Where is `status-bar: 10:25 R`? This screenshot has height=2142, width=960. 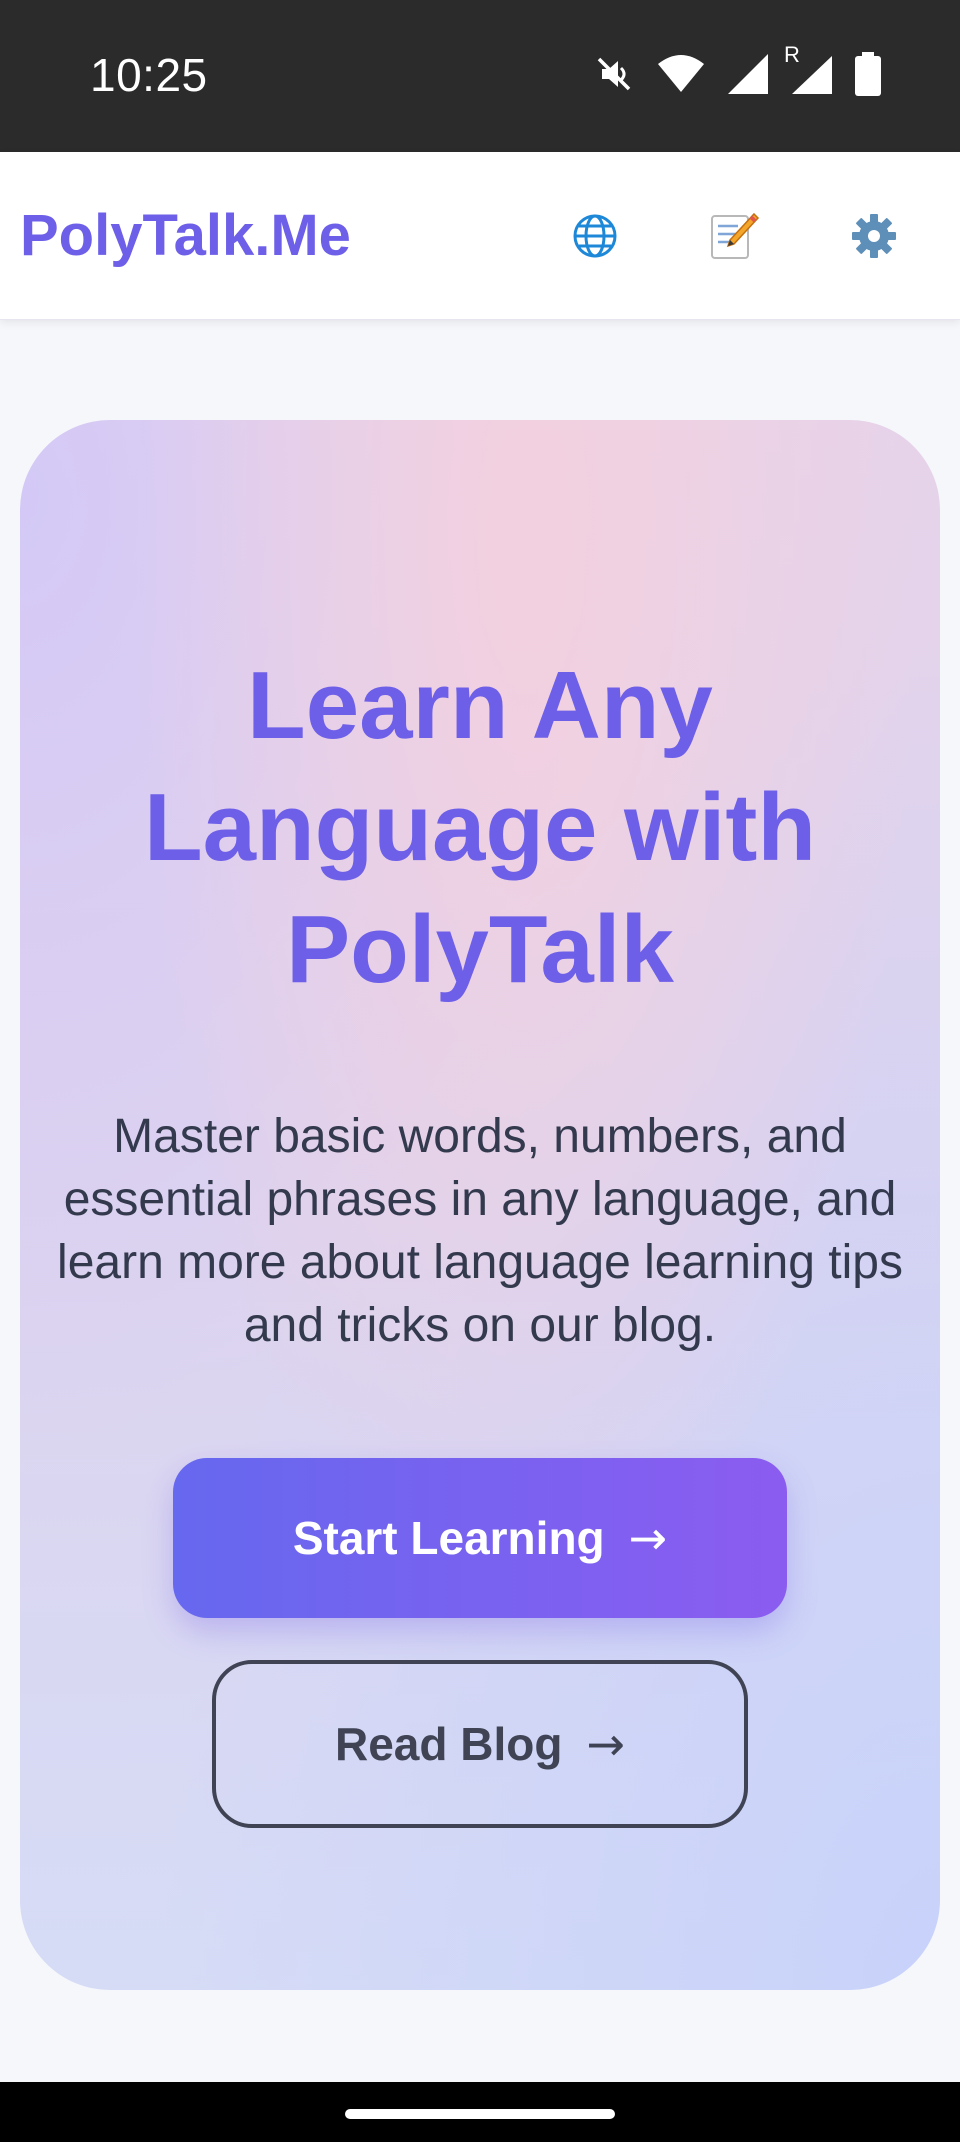 status-bar: 10:25 R is located at coordinates (480, 76).